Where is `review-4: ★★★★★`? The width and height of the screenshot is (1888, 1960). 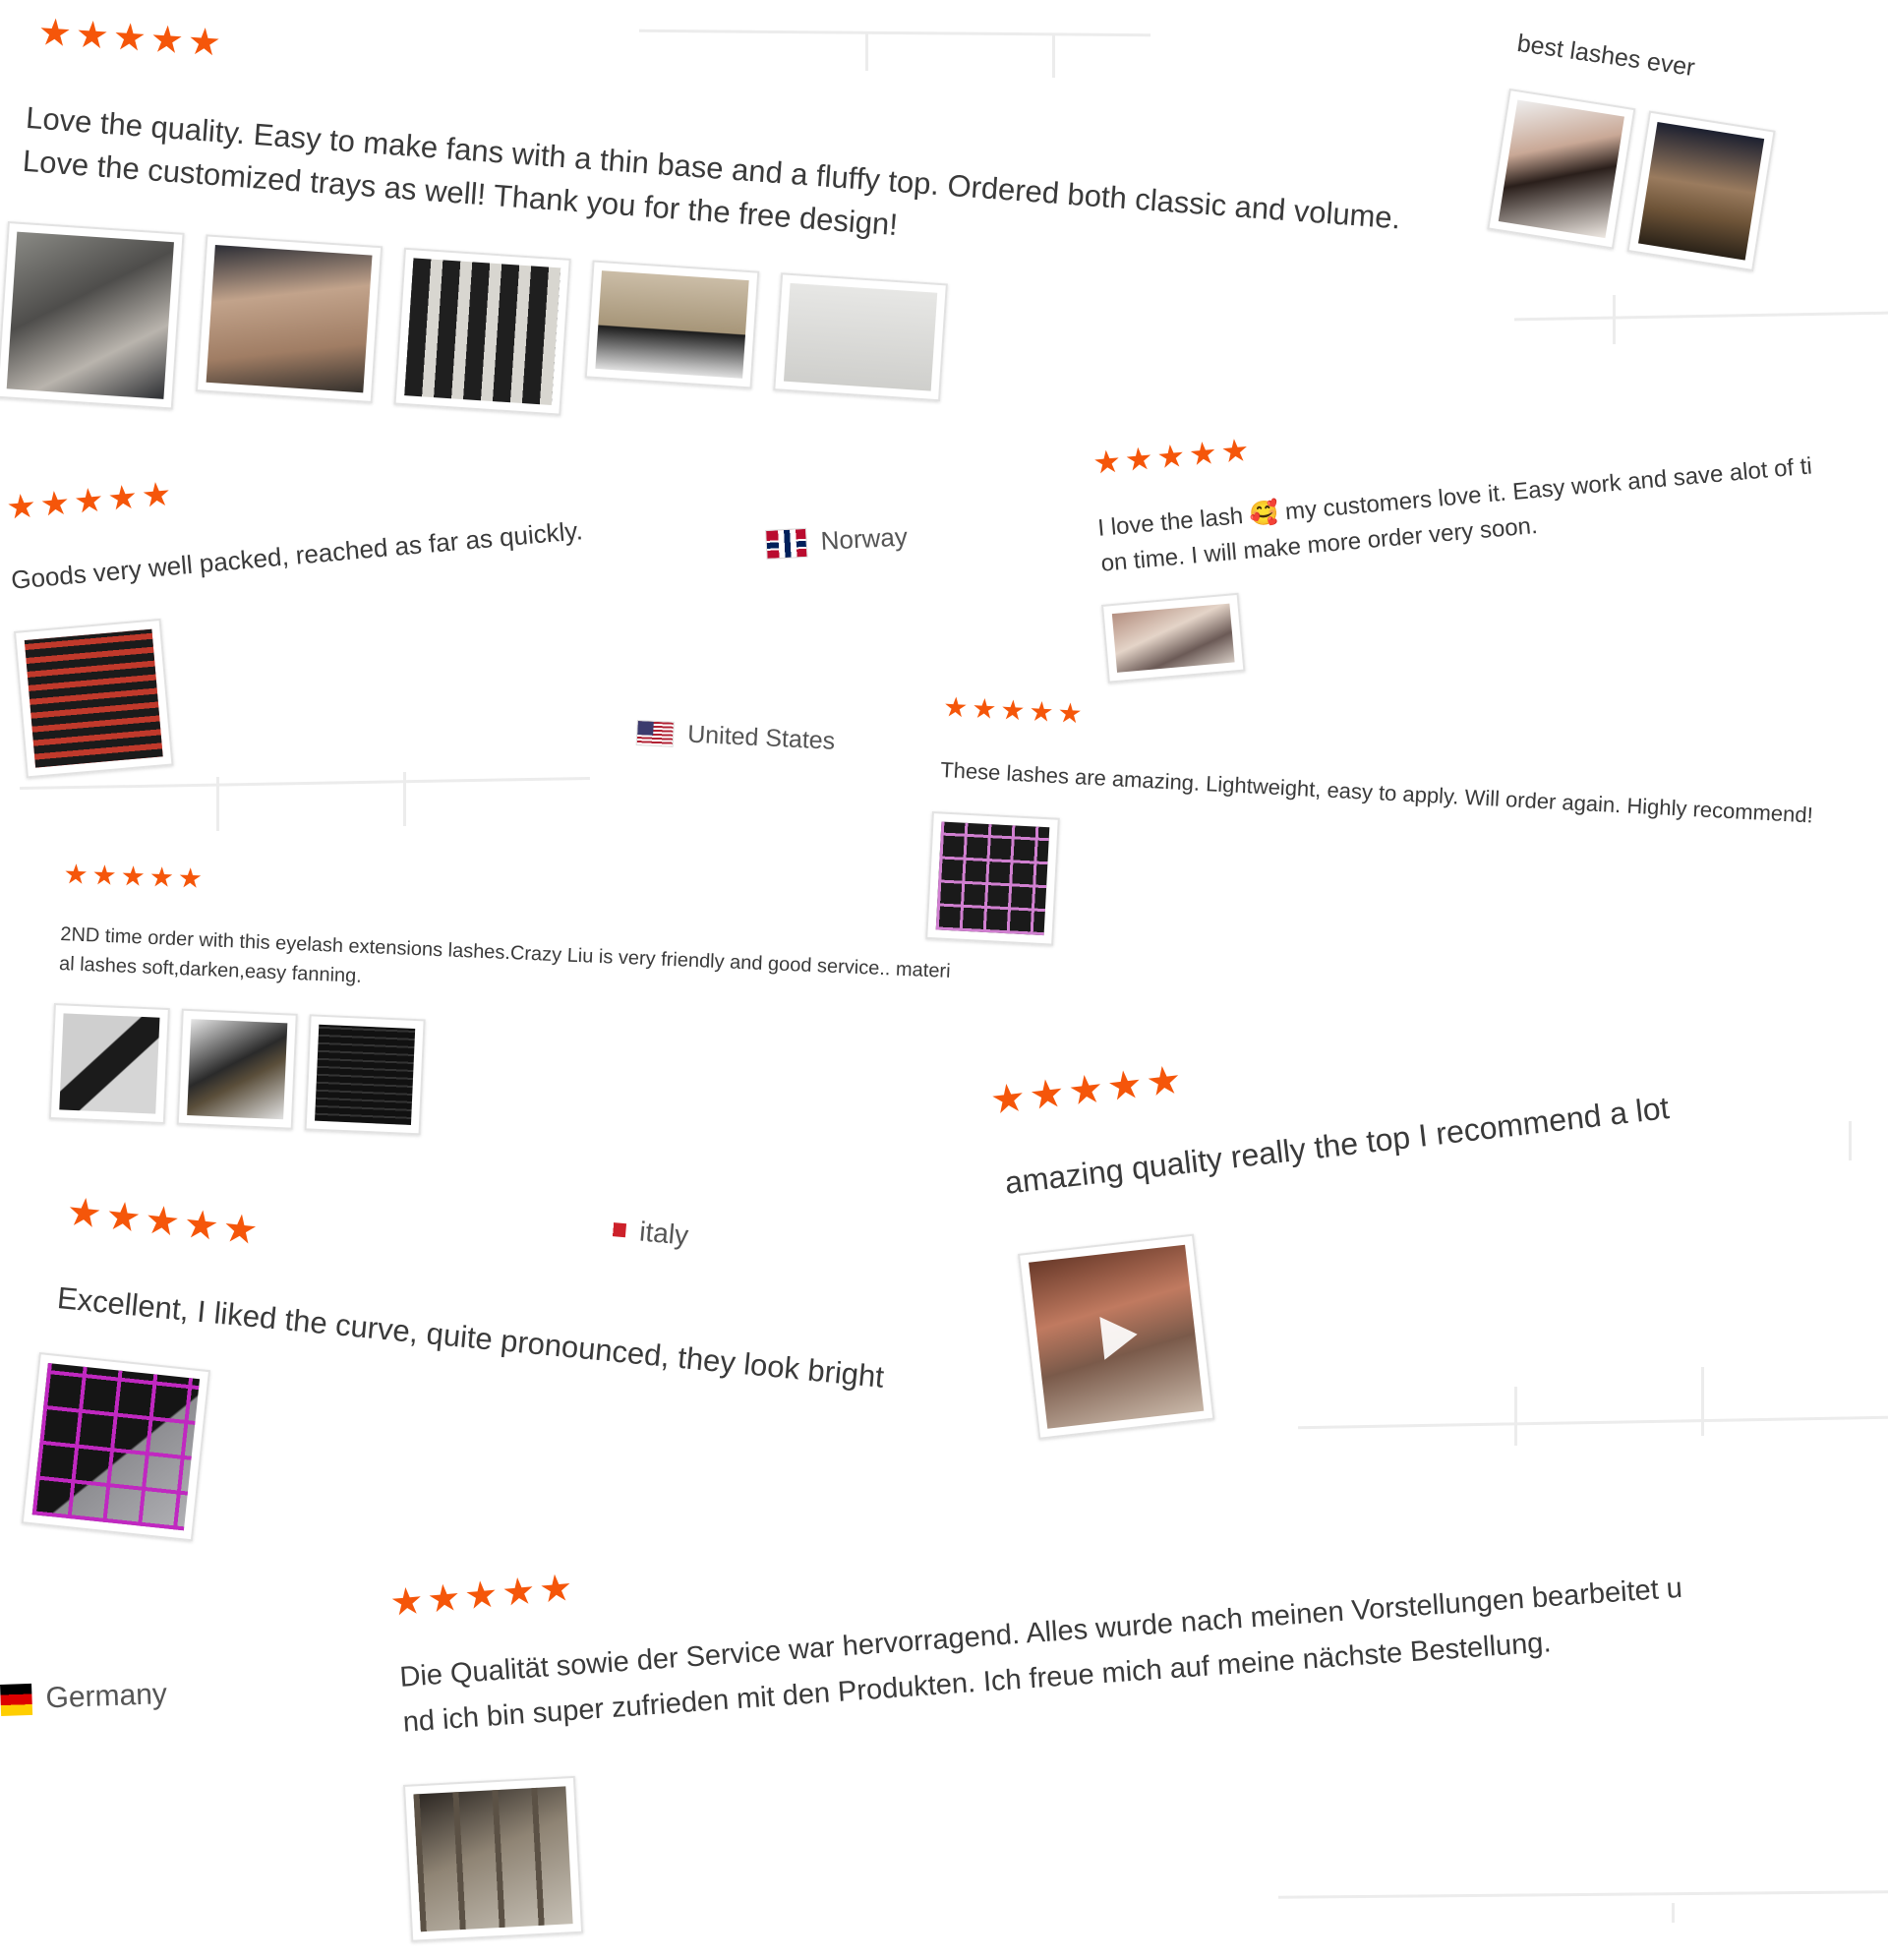 review-4: ★★★★★ is located at coordinates (1173, 456).